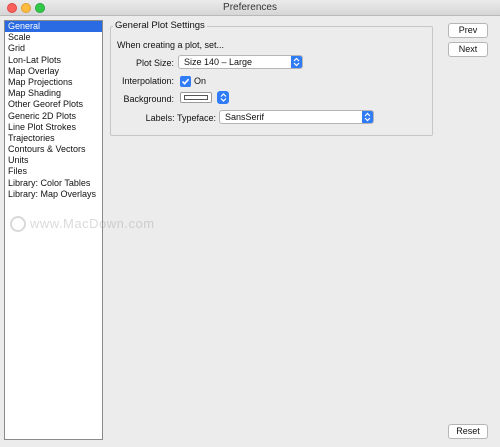  Describe the element at coordinates (468, 49) in the screenshot. I see `next-button: Next` at that location.